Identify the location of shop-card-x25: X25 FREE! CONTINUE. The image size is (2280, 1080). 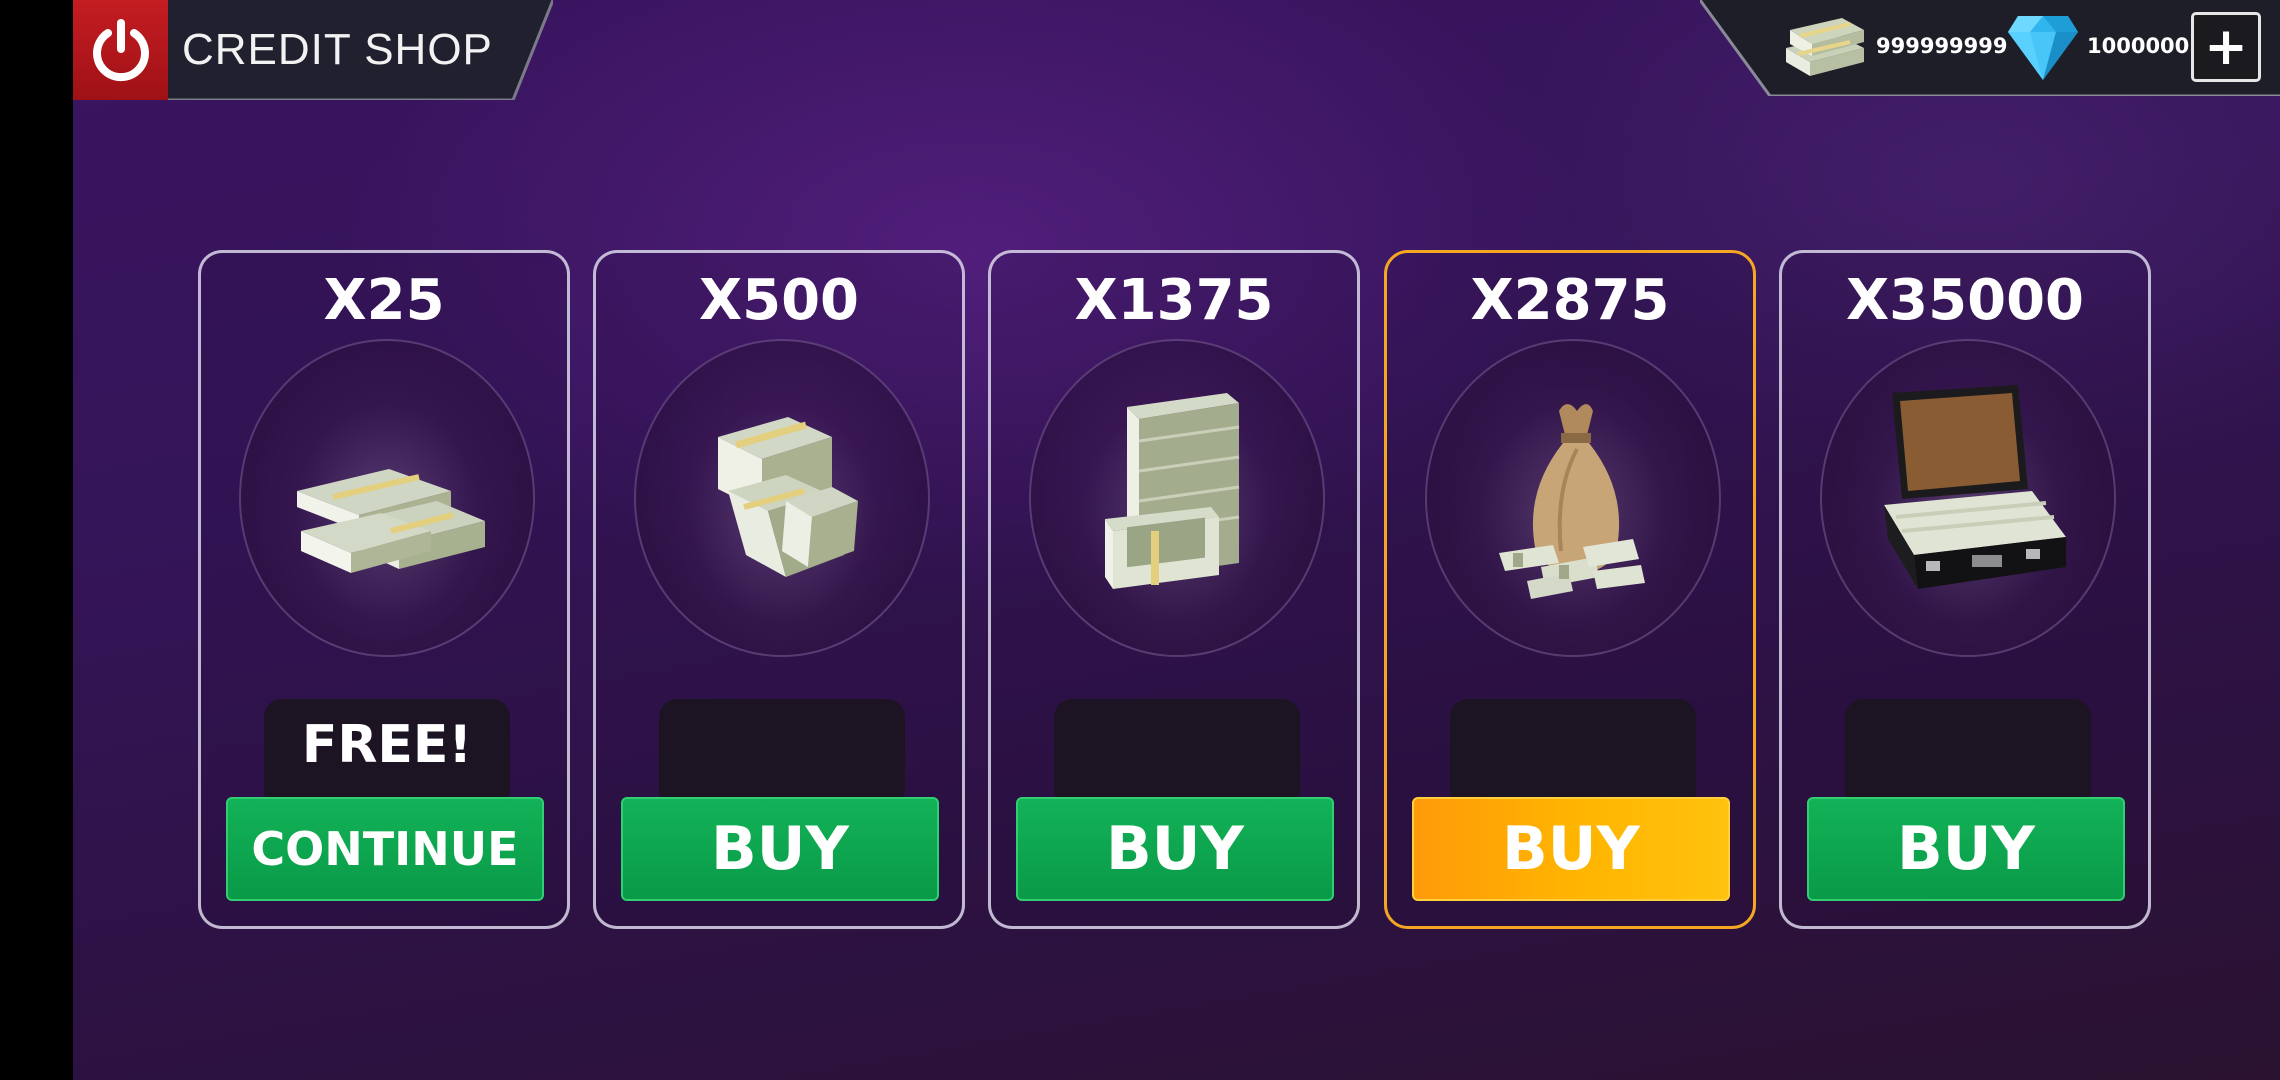
(384, 589).